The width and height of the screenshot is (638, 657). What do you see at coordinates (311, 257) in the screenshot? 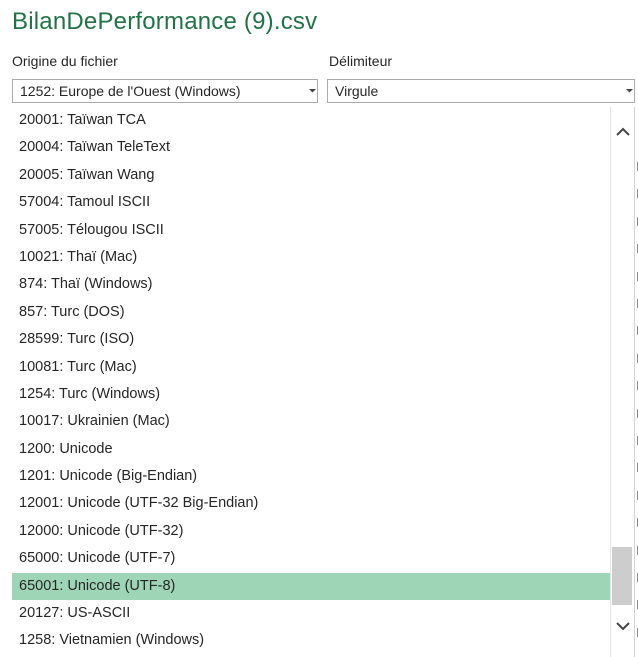
I see `encoding-option: 10021: Thaï (Mac)` at bounding box center [311, 257].